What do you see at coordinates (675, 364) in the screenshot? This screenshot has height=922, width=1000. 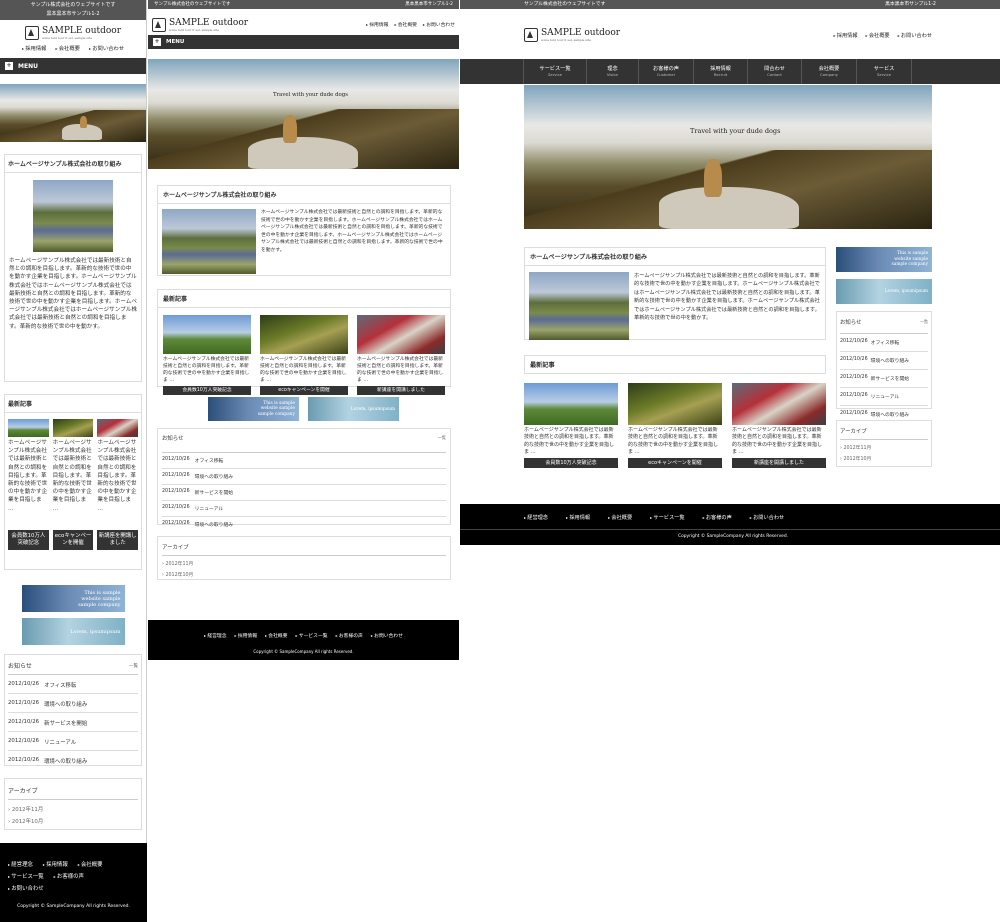 I see `articles-heading: 最新記事` at bounding box center [675, 364].